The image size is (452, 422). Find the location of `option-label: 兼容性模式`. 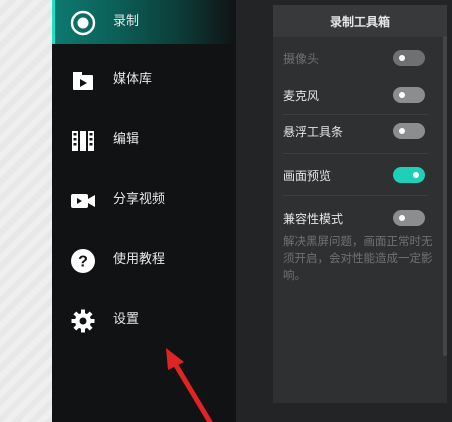

option-label: 兼容性模式 is located at coordinates (313, 218).